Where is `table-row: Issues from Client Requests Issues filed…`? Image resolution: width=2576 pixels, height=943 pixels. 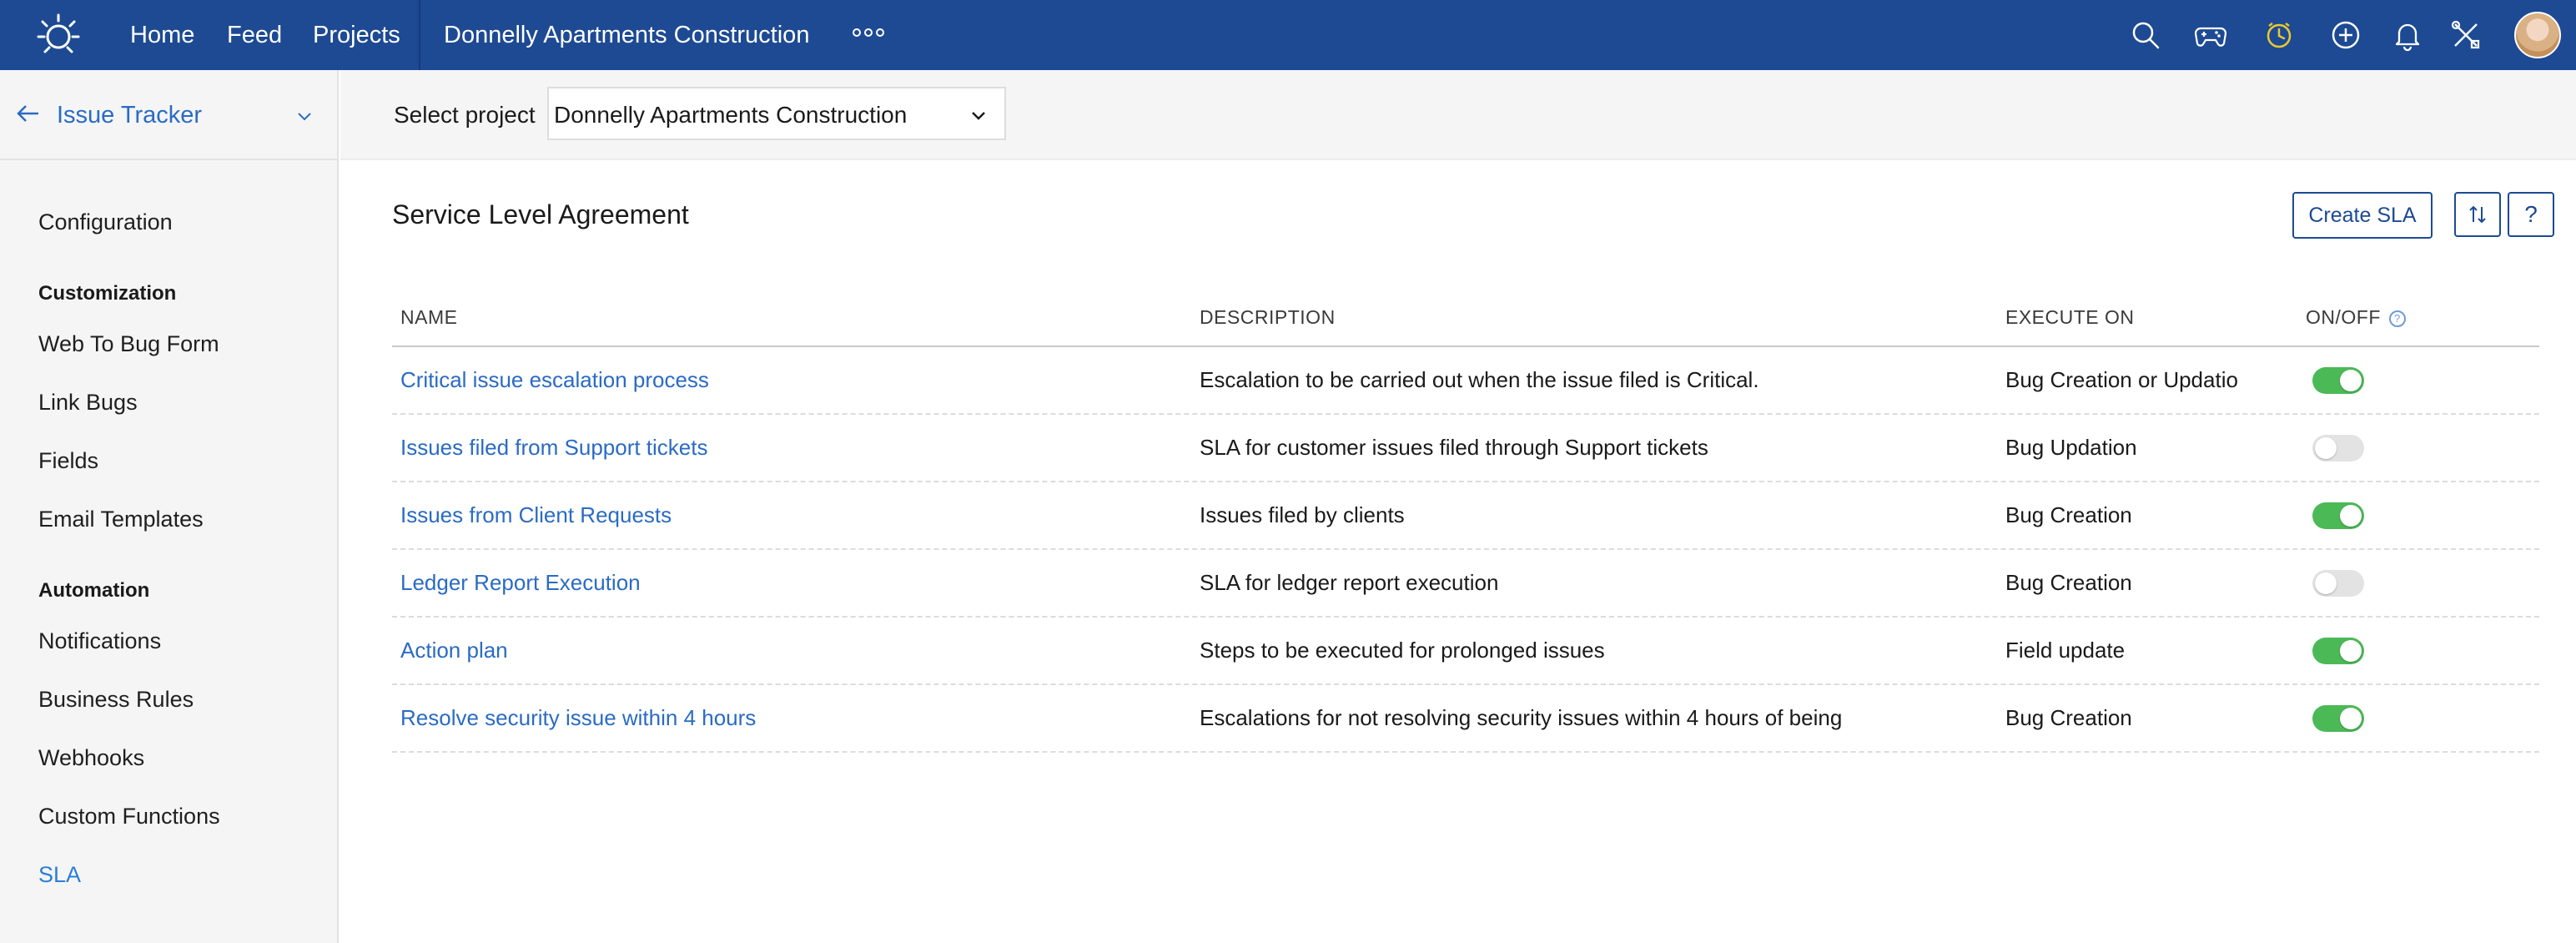
table-row: Issues from Client Requests Issues filed… is located at coordinates (1465, 516).